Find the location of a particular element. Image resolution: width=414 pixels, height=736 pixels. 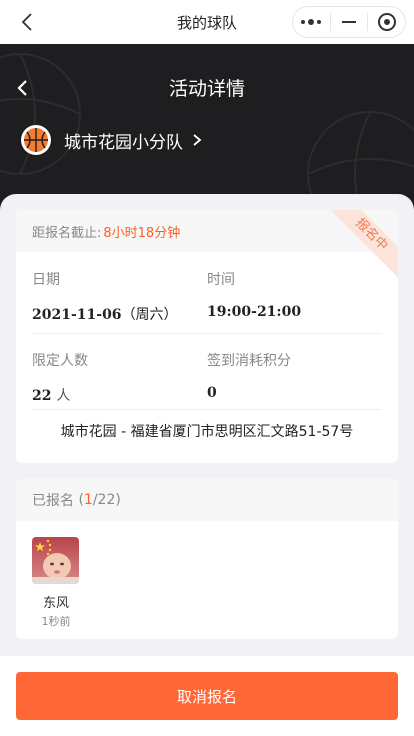

time-field: 时间 19:00-21:00 is located at coordinates (297, 294).